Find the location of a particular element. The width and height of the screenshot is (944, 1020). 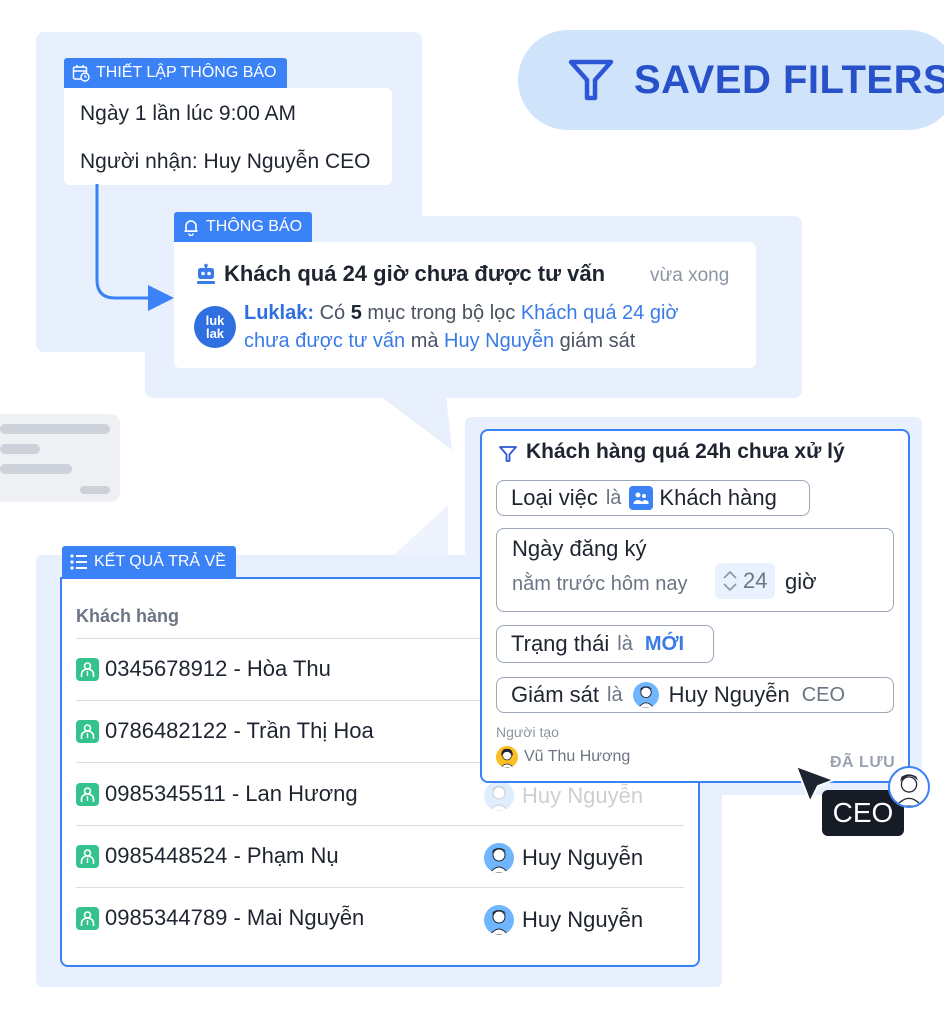

status-field: Trạng thái is located at coordinates (560, 643).